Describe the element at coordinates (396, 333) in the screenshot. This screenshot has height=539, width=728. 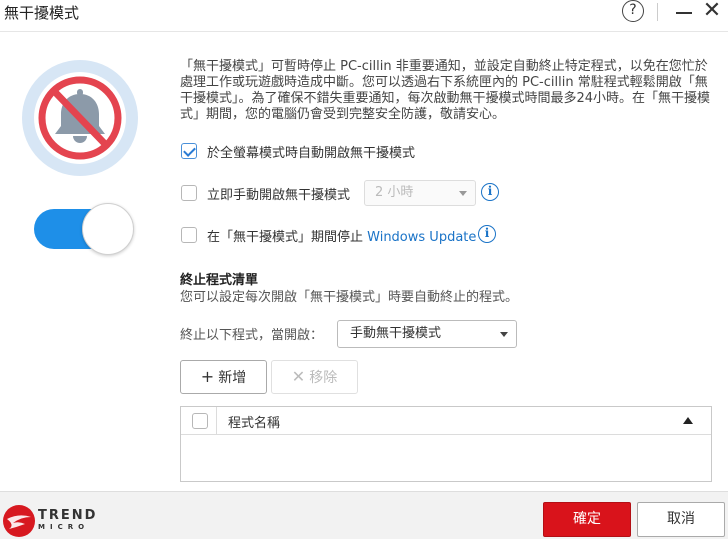
I see `terminate-trigger-value: 手動無干擾模式` at that location.